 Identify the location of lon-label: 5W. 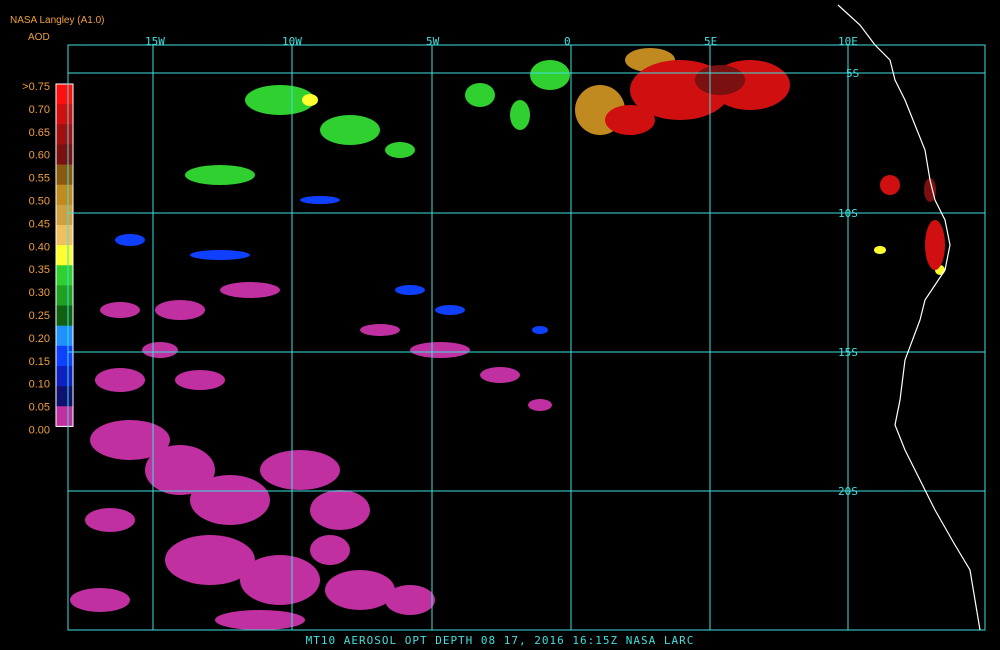
(433, 41).